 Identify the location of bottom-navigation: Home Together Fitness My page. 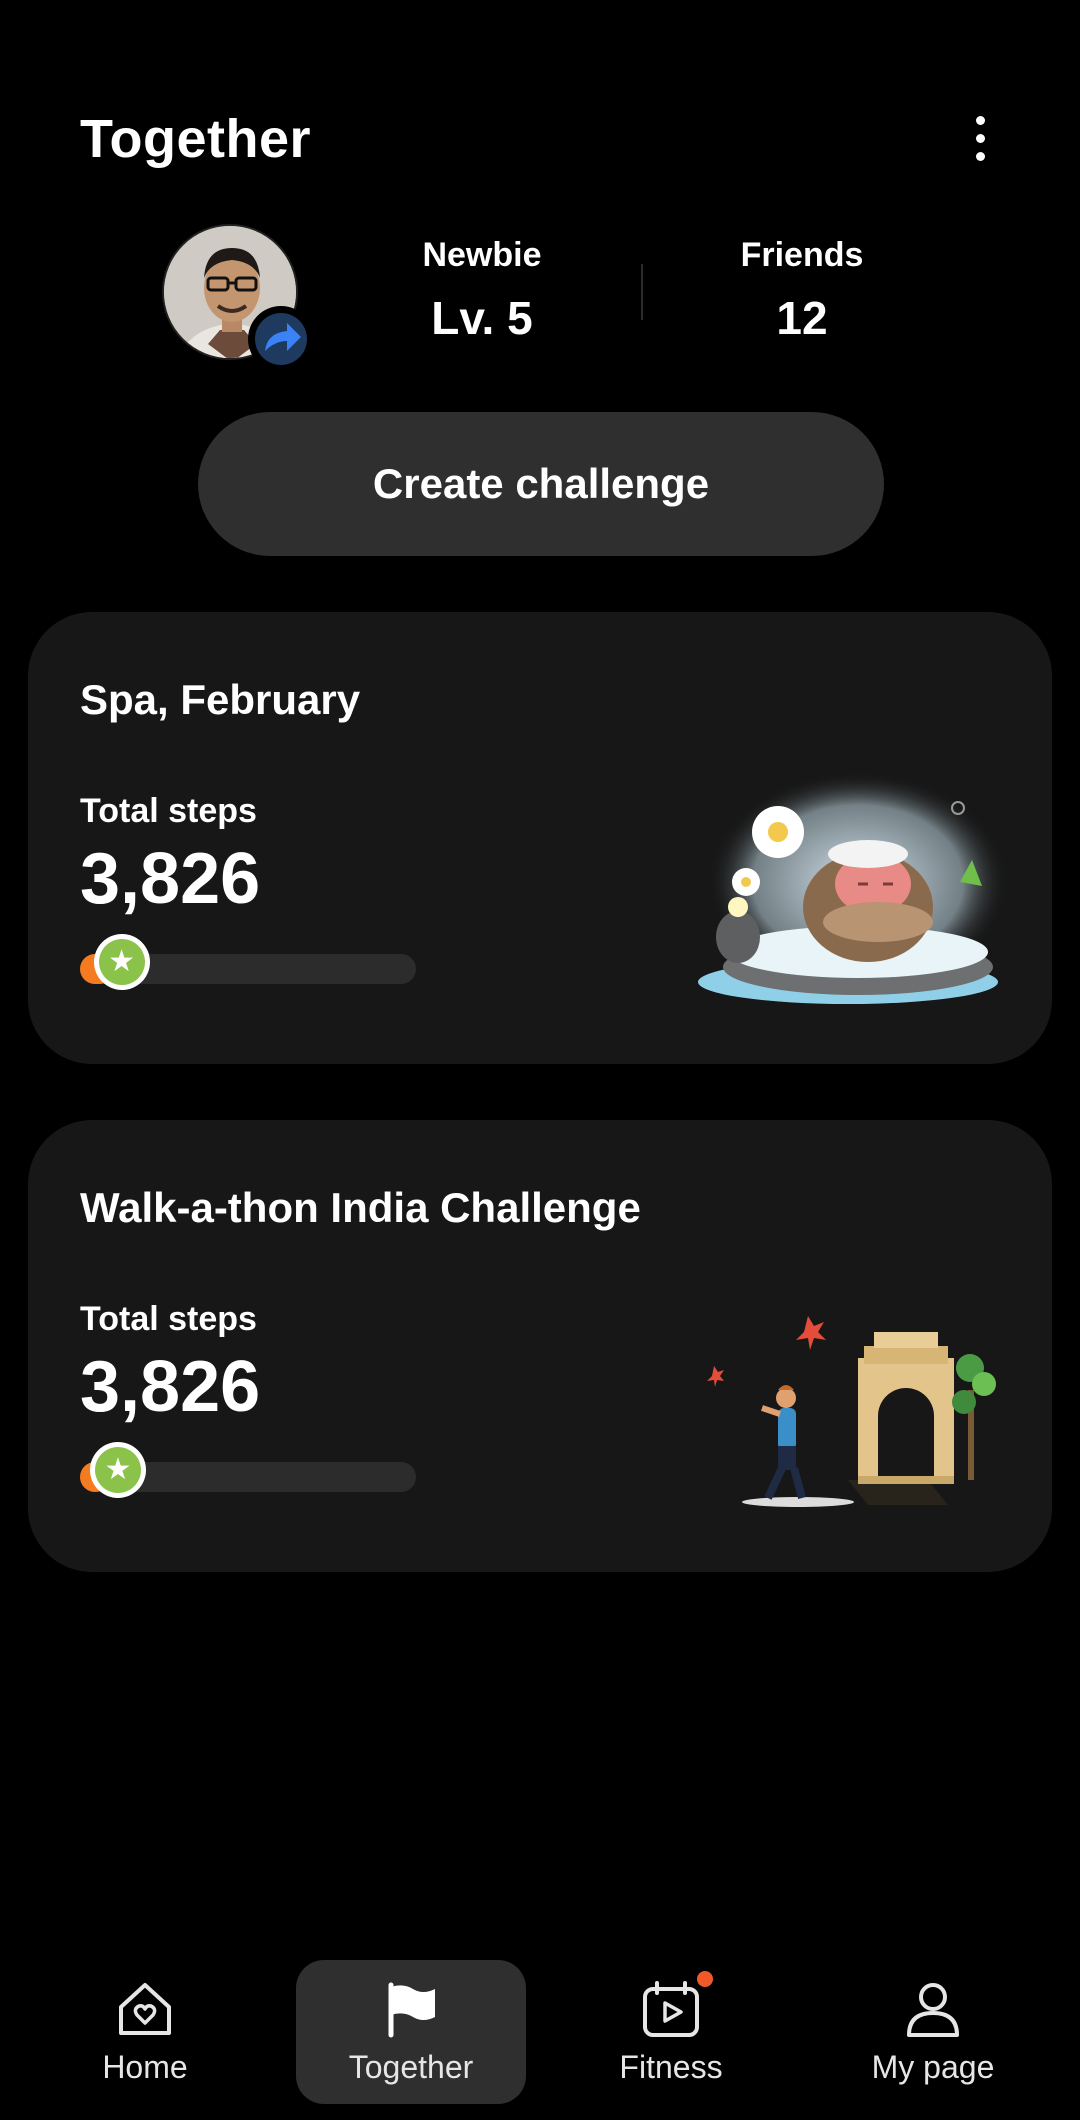
(540, 2035).